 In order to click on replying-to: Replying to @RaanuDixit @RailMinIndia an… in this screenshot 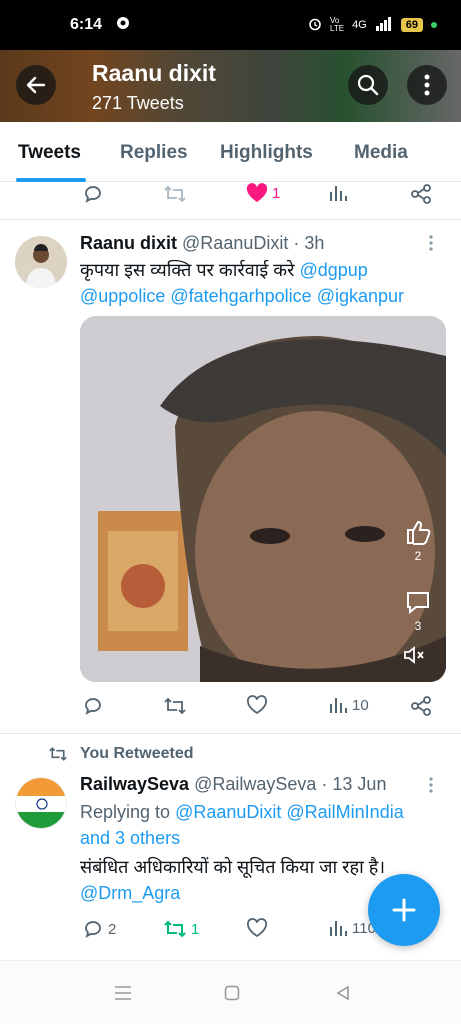, I will do `click(265, 825)`.